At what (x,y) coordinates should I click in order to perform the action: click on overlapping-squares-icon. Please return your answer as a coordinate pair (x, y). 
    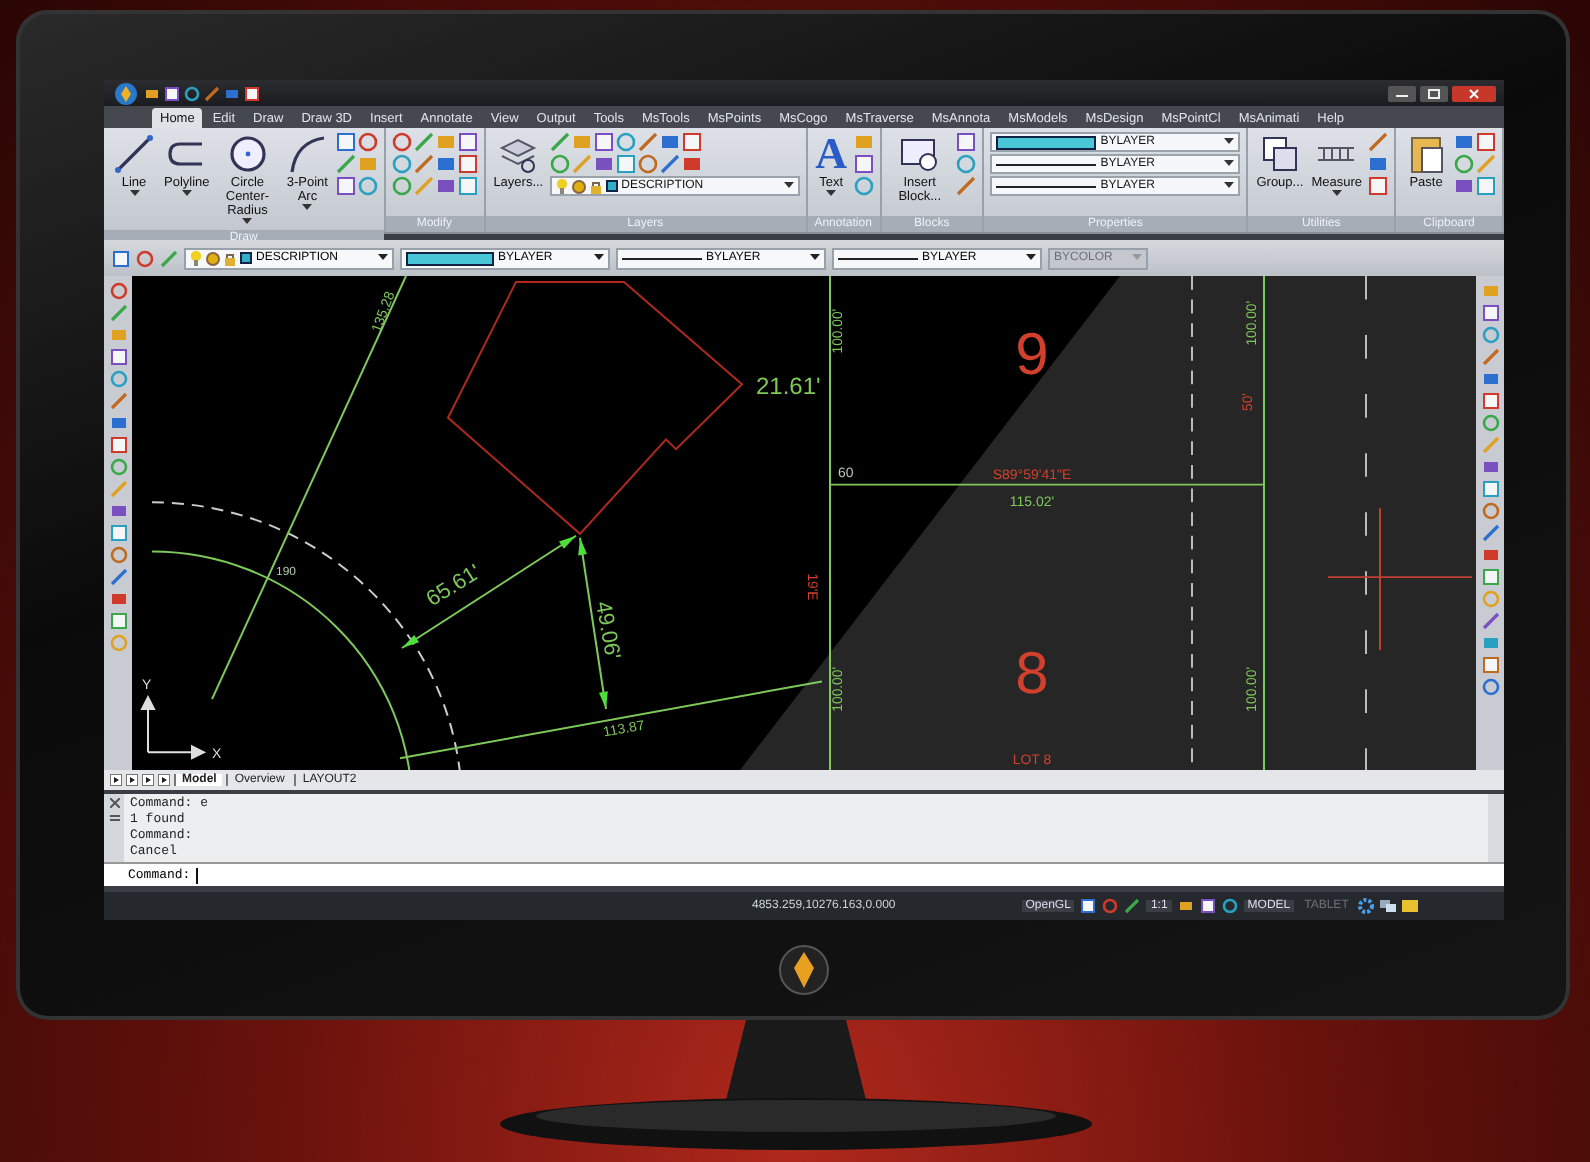
    Looking at the image, I should click on (1279, 154).